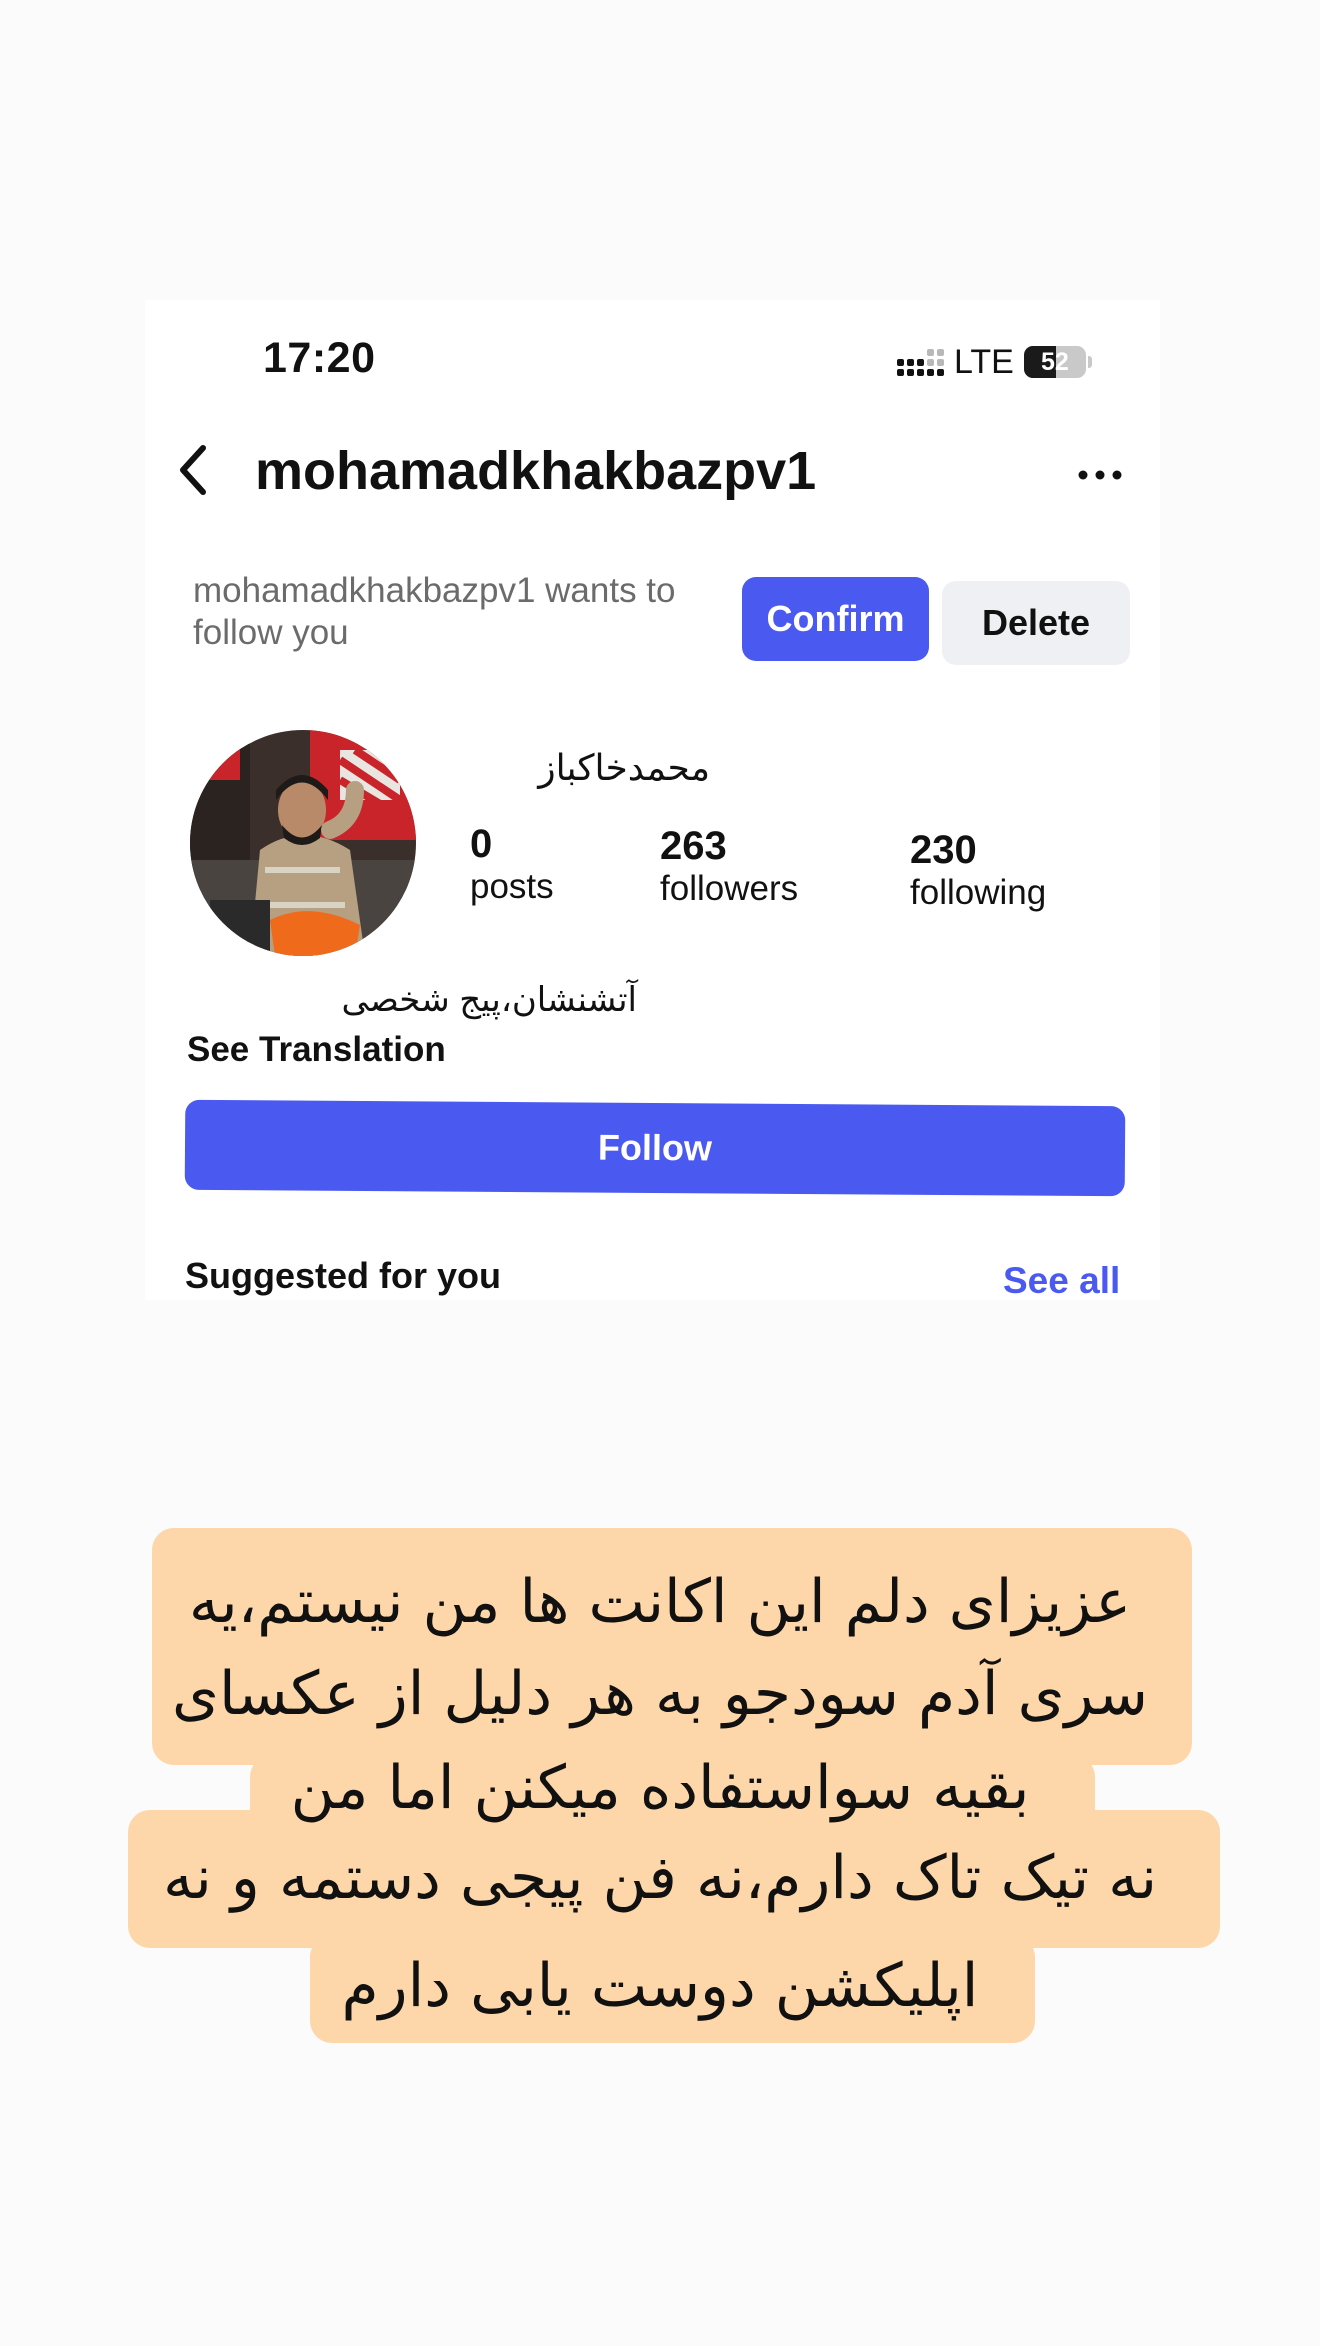 The image size is (1320, 2346). What do you see at coordinates (984, 361) in the screenshot?
I see `network-type: LTE` at bounding box center [984, 361].